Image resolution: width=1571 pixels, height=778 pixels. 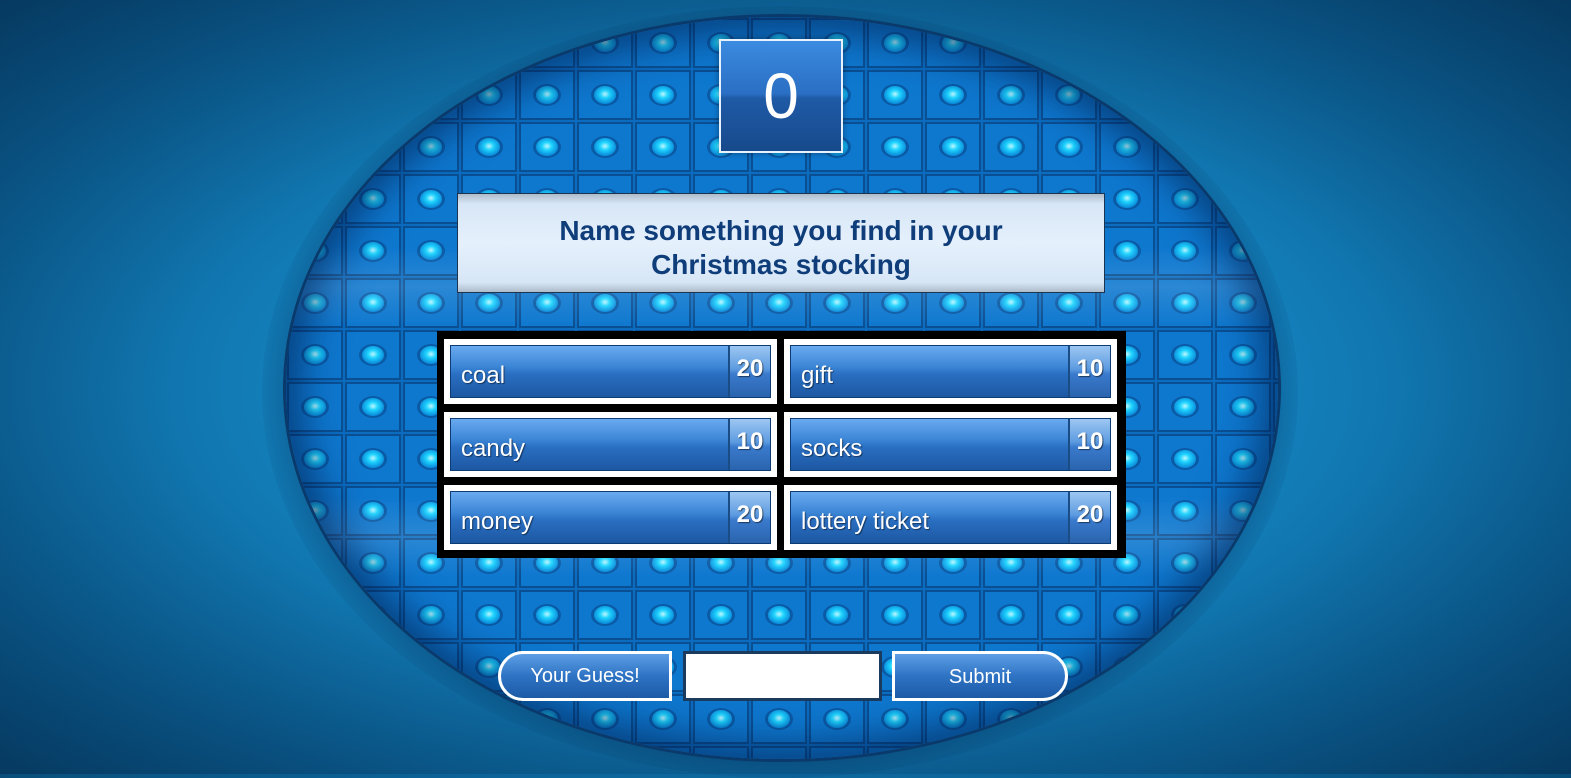 I want to click on answer-text: money, so click(x=497, y=521).